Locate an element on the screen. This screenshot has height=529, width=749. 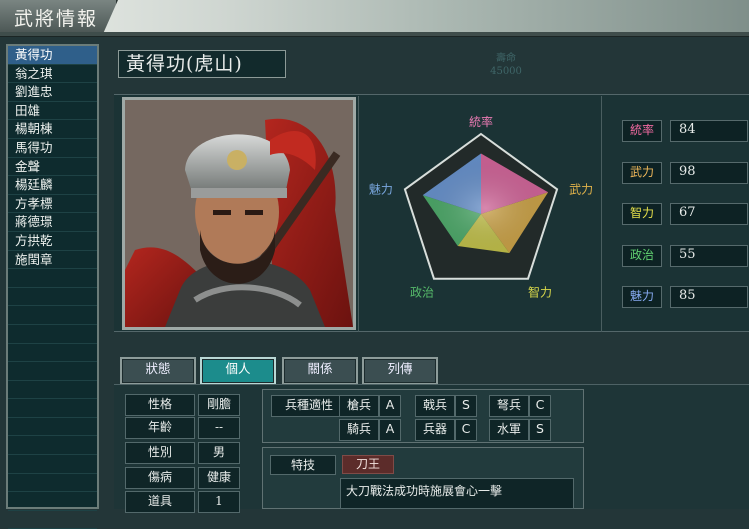
personal-value: 1 is located at coordinates (219, 502).